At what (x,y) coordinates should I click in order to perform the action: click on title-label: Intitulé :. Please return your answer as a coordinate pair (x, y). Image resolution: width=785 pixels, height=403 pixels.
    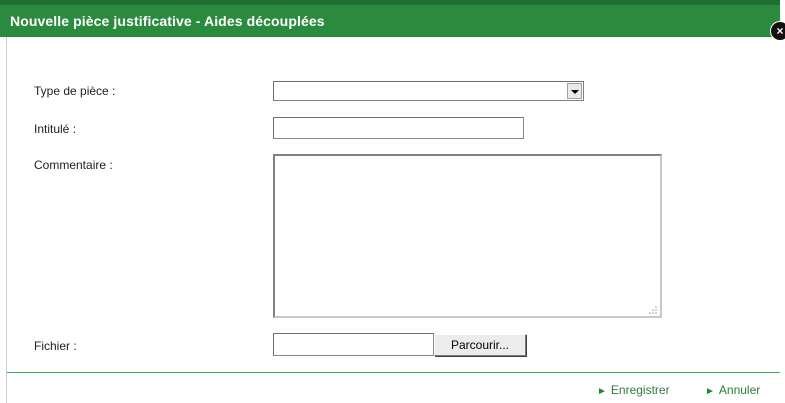
    Looking at the image, I should click on (55, 129).